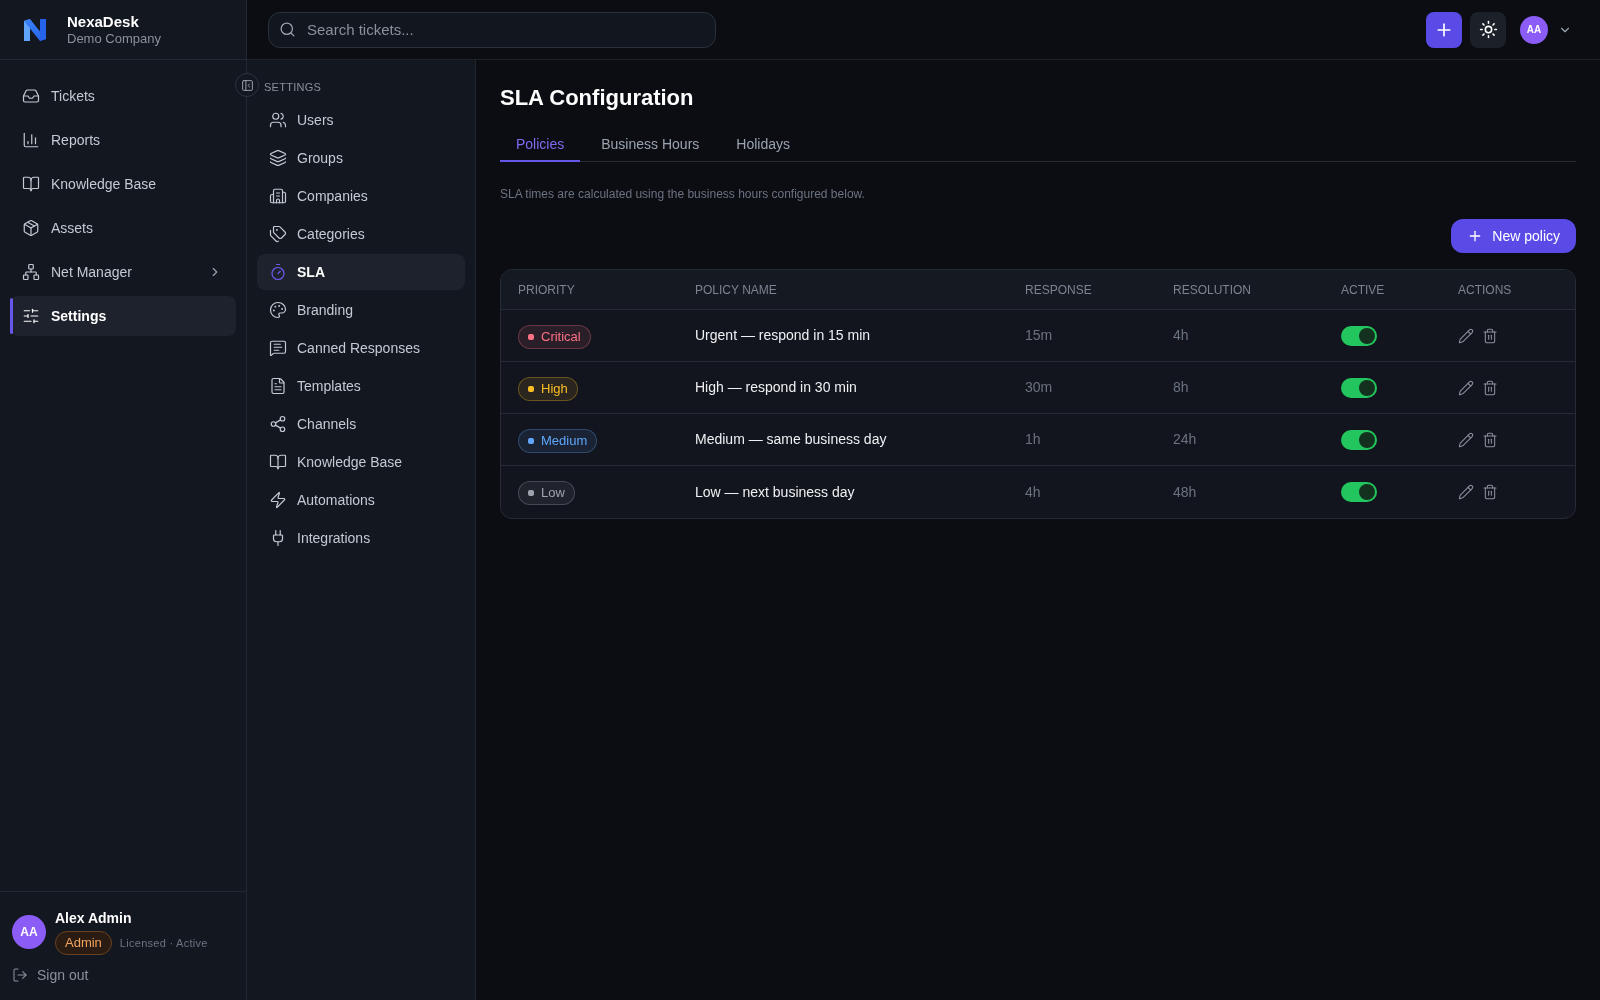 The height and width of the screenshot is (1000, 1600). What do you see at coordinates (1058, 290) in the screenshot?
I see `column-header: RESPONSE` at bounding box center [1058, 290].